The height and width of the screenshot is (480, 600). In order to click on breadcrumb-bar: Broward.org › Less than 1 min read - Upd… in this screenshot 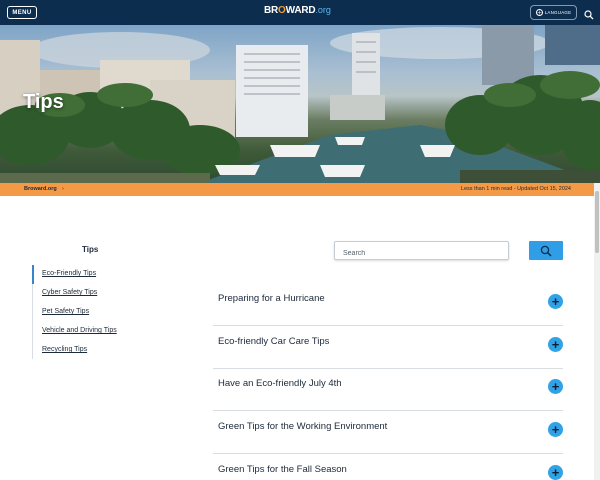, I will do `click(300, 189)`.